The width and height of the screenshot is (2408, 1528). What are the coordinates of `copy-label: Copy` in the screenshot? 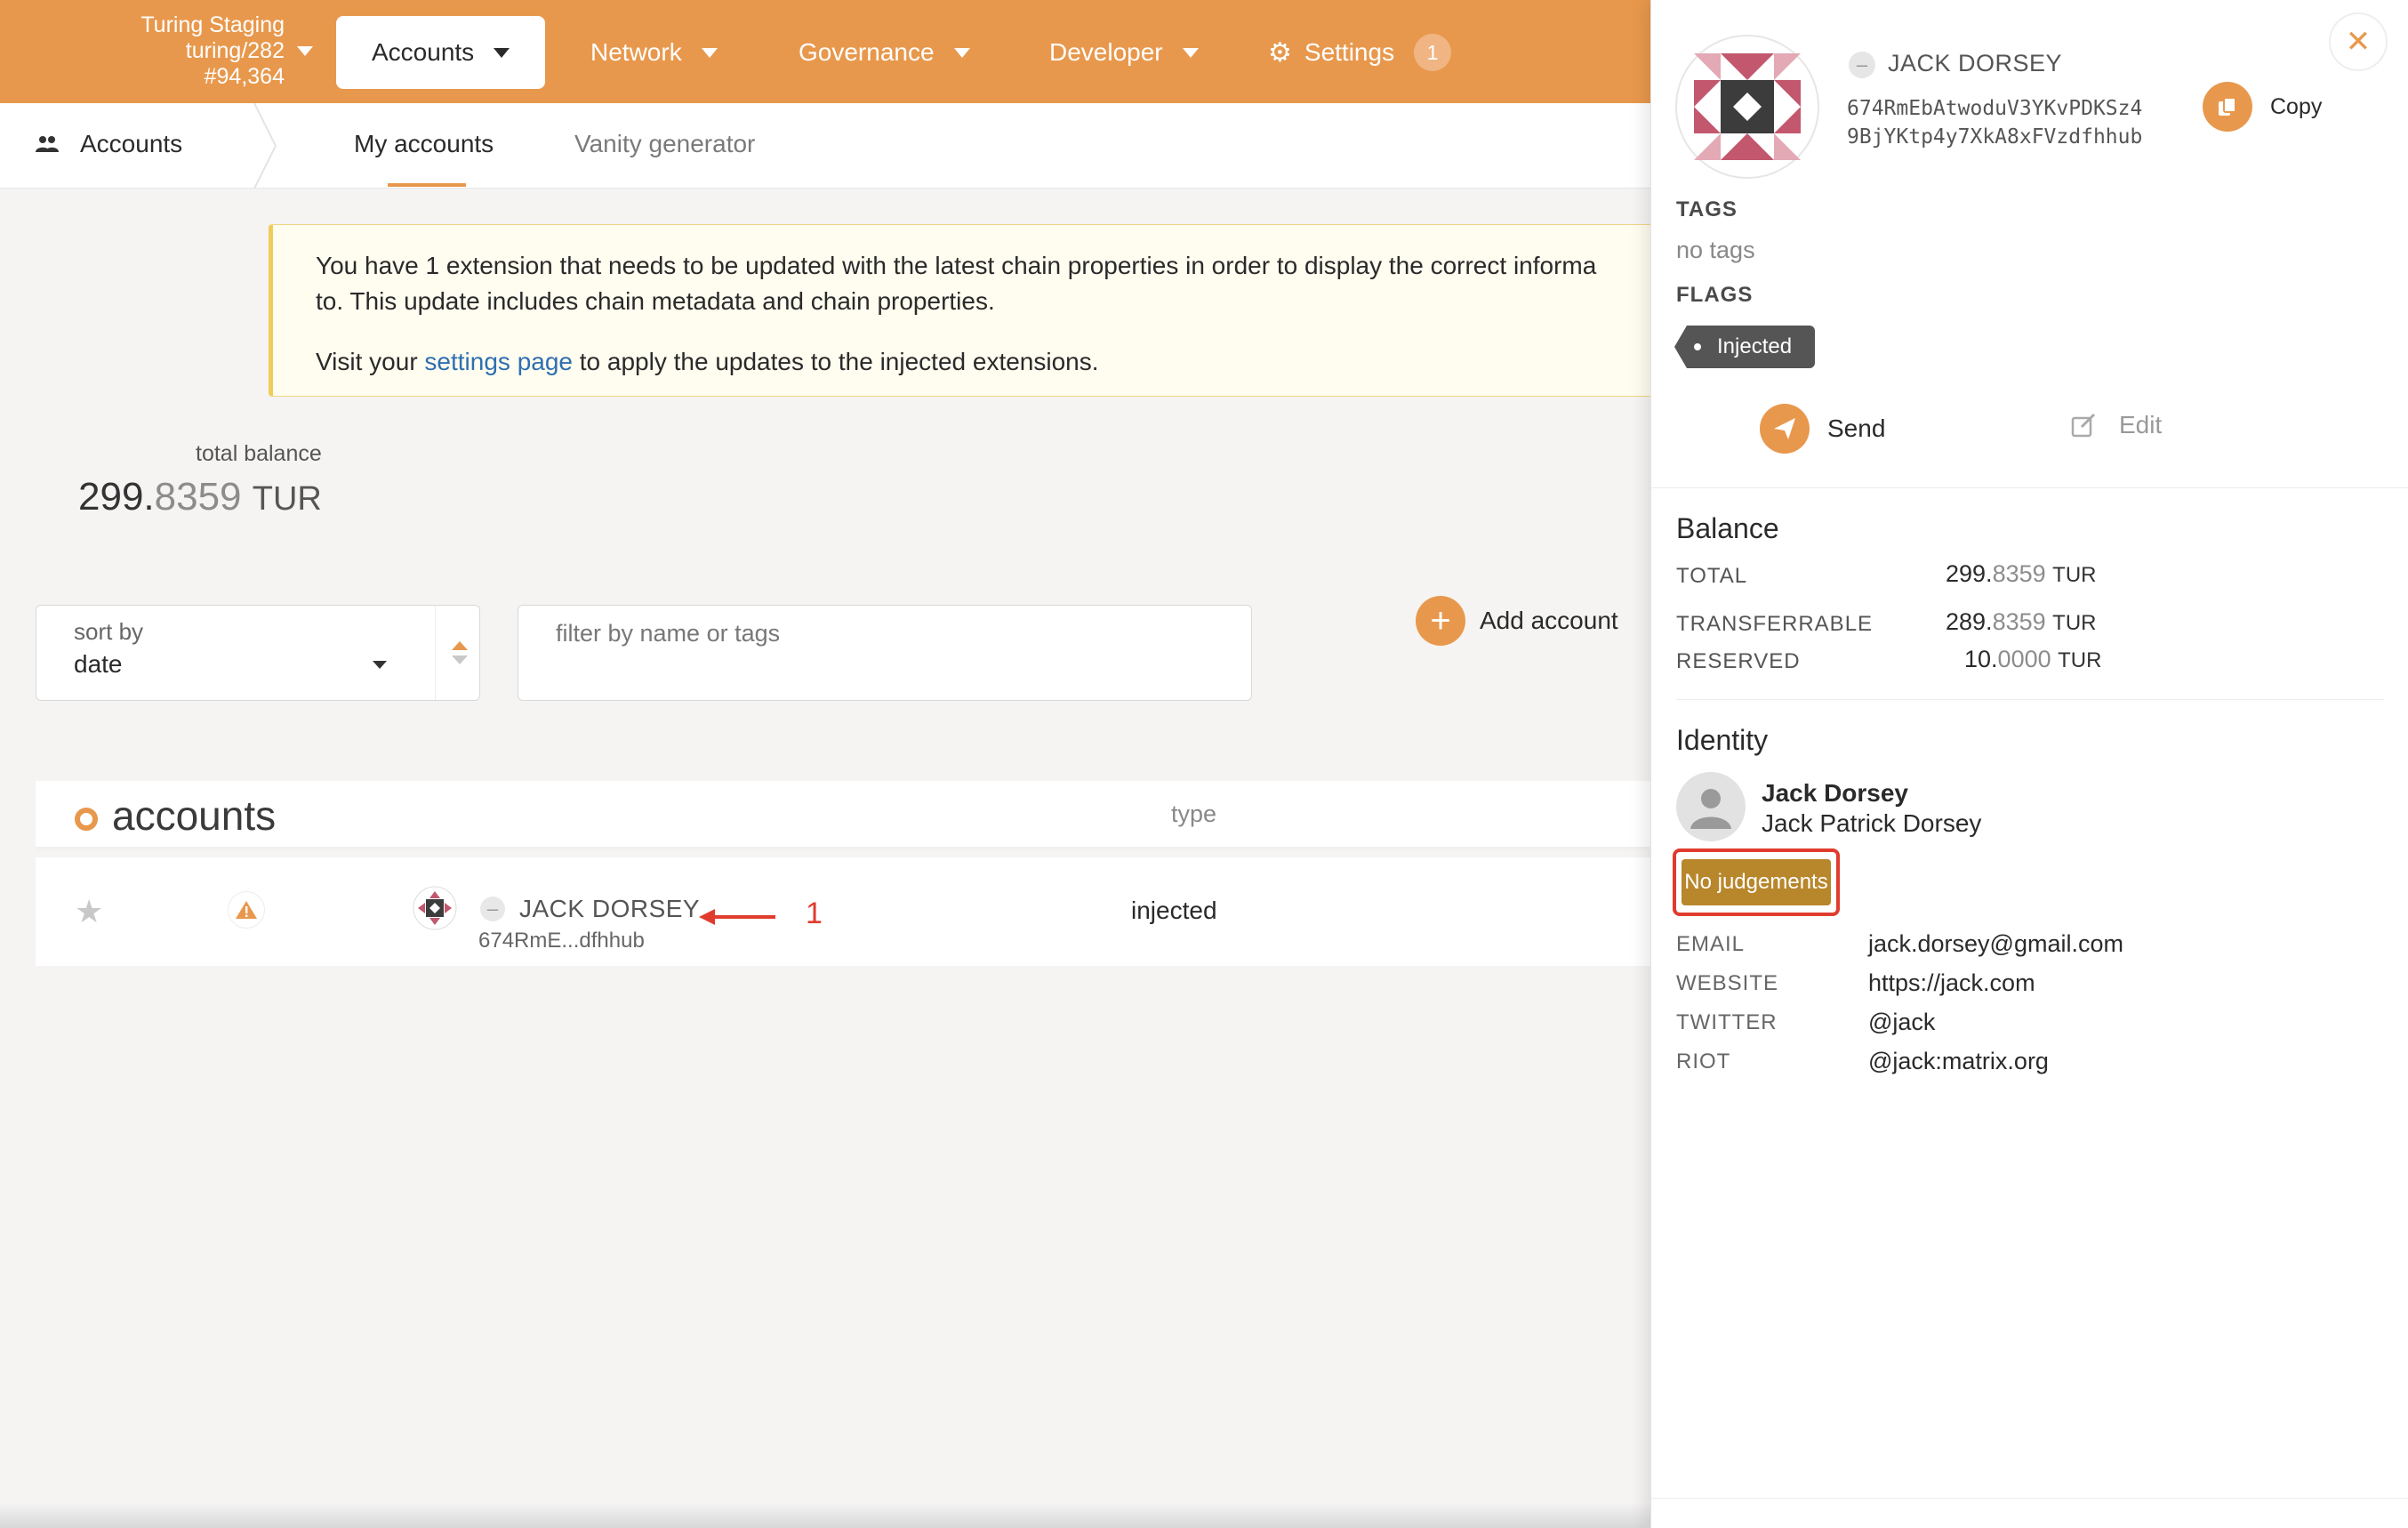 It's located at (2297, 106).